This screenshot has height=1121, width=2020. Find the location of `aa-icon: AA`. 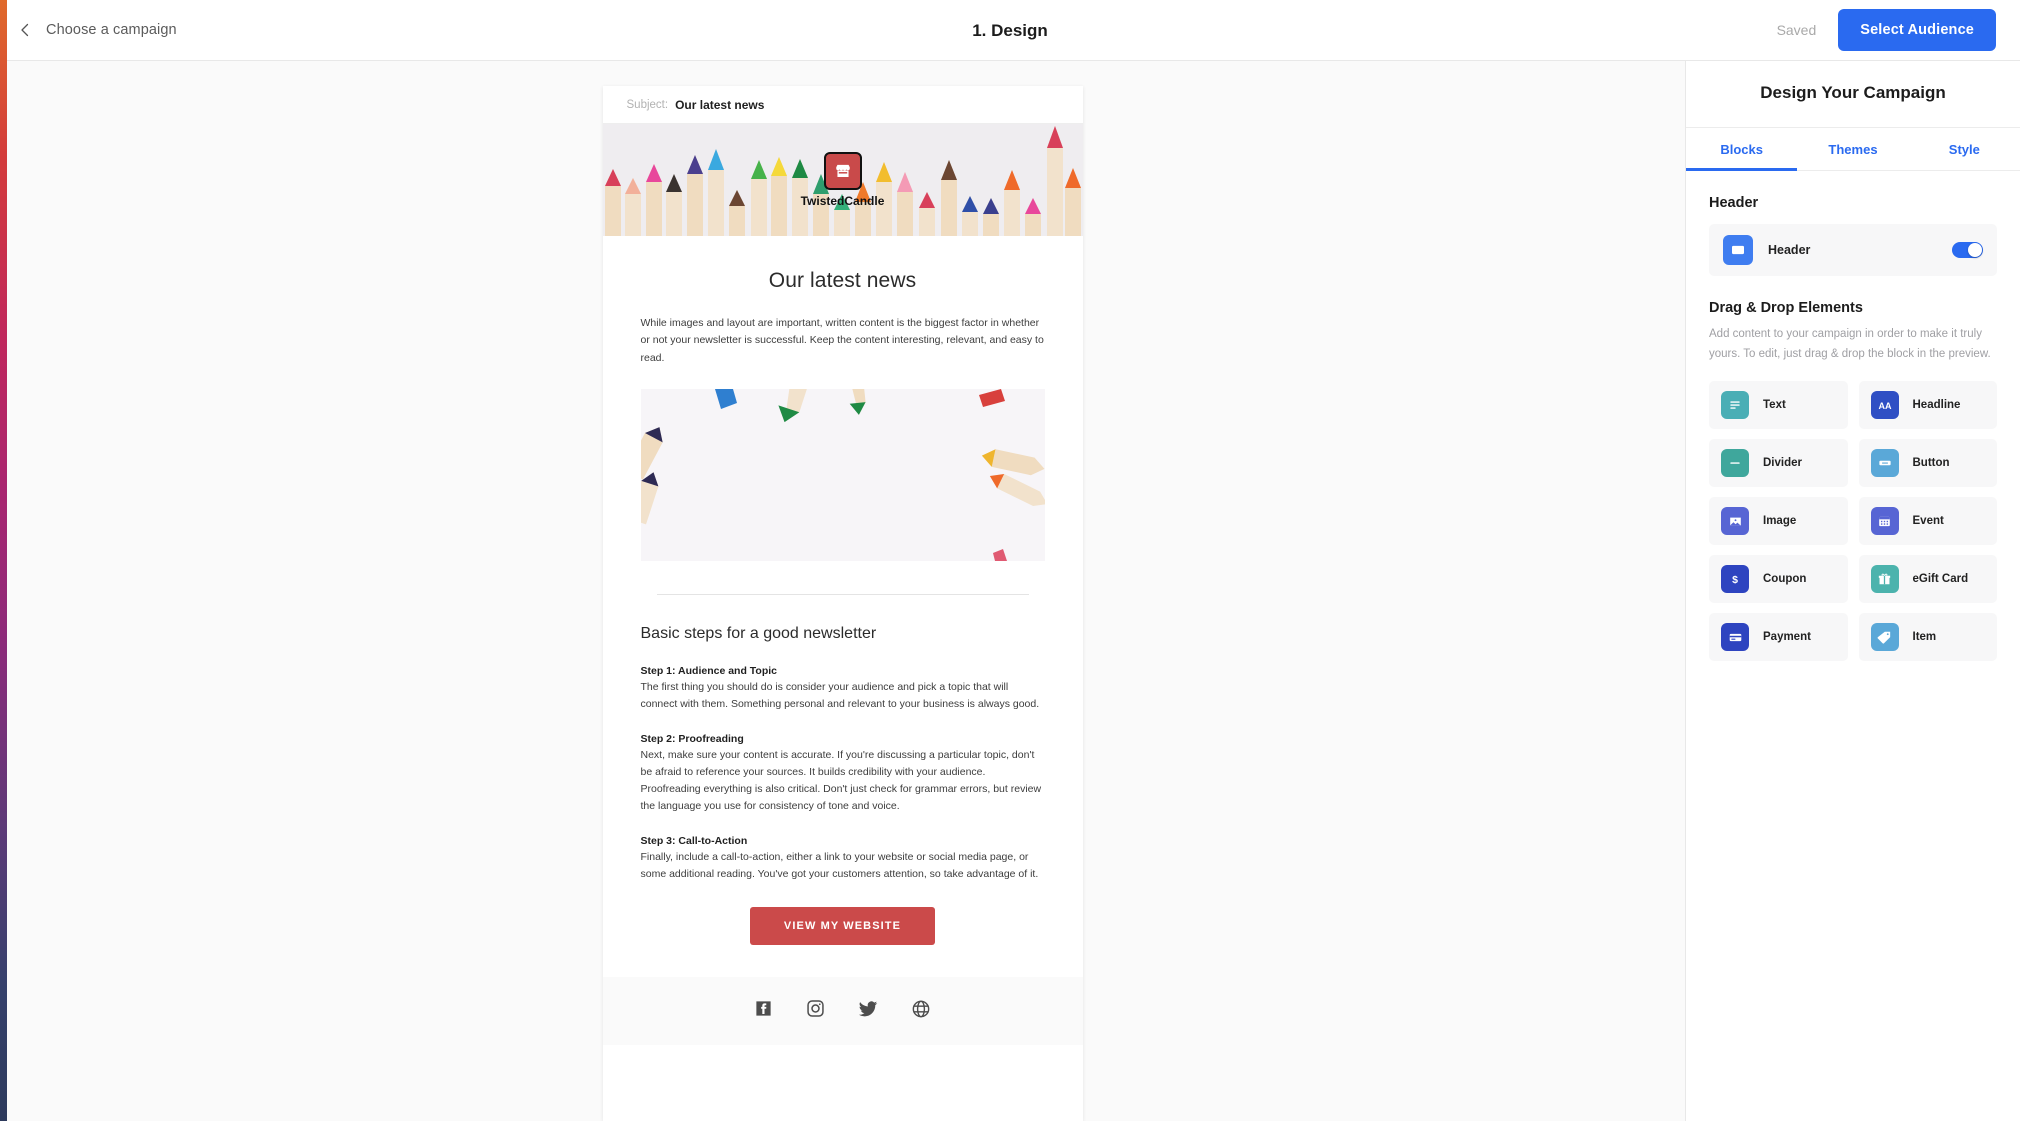

aa-icon: AA is located at coordinates (1884, 405).